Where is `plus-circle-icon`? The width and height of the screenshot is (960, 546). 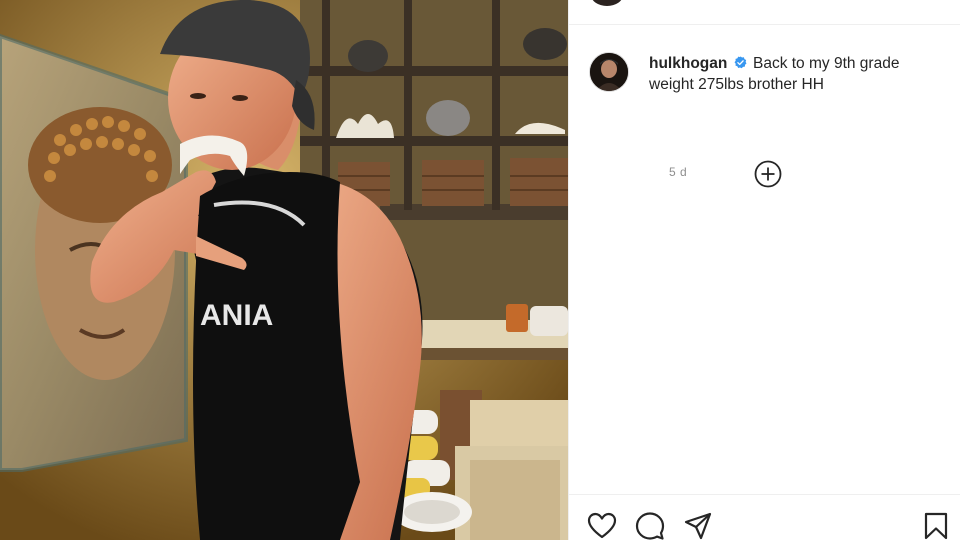 plus-circle-icon is located at coordinates (768, 174).